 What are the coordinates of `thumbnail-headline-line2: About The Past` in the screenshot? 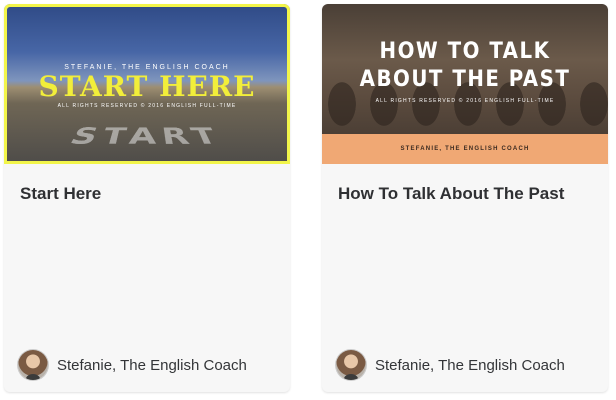 It's located at (465, 79).